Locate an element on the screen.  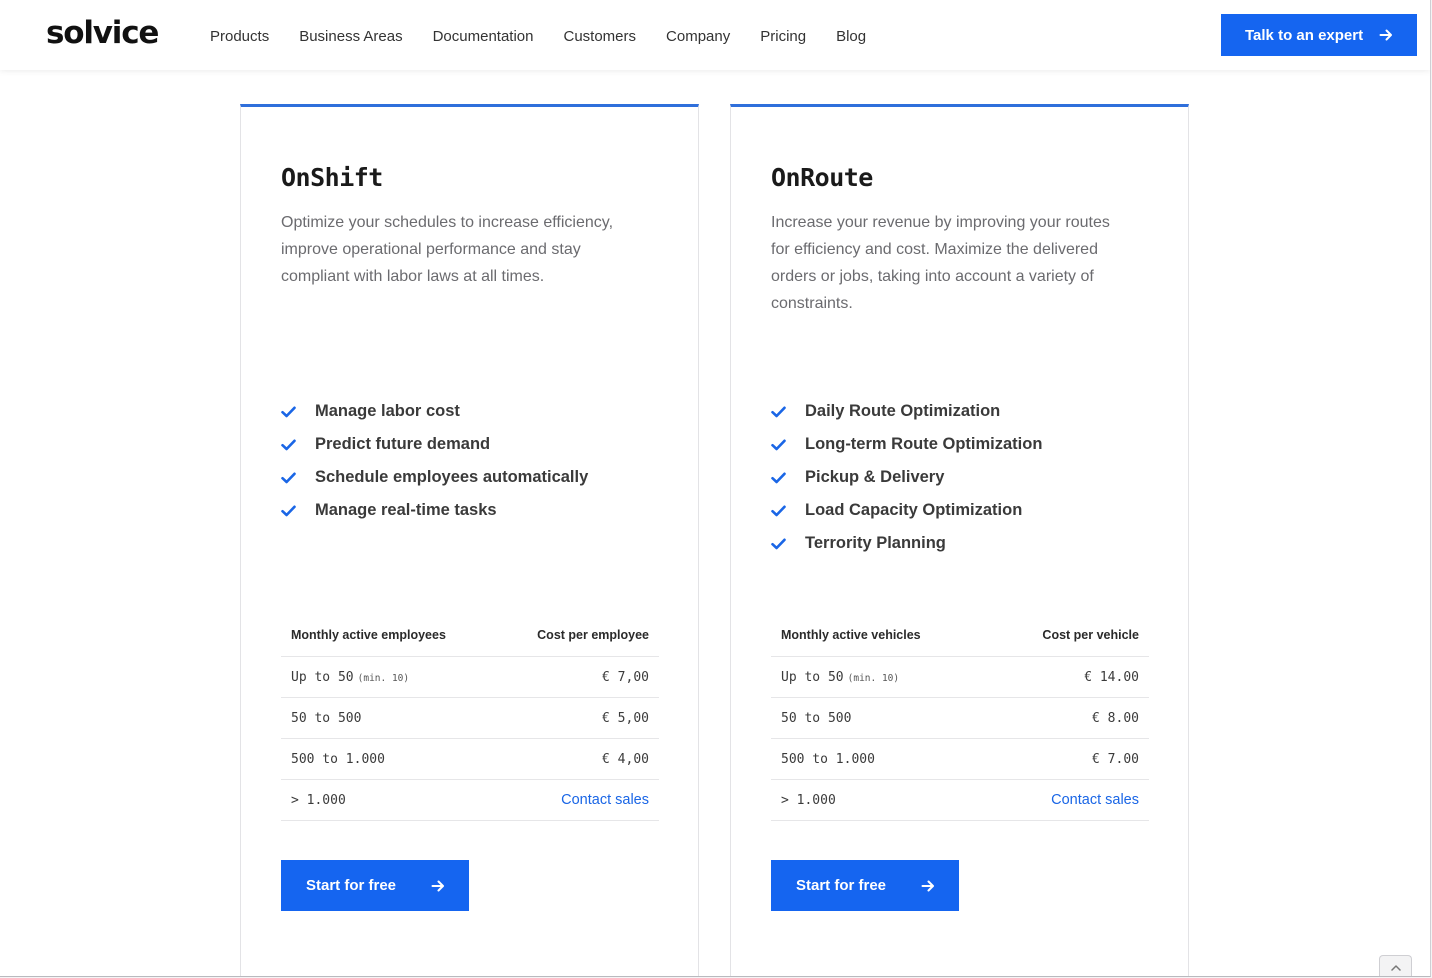
nav-business-areas: Business Areas is located at coordinates (350, 36).